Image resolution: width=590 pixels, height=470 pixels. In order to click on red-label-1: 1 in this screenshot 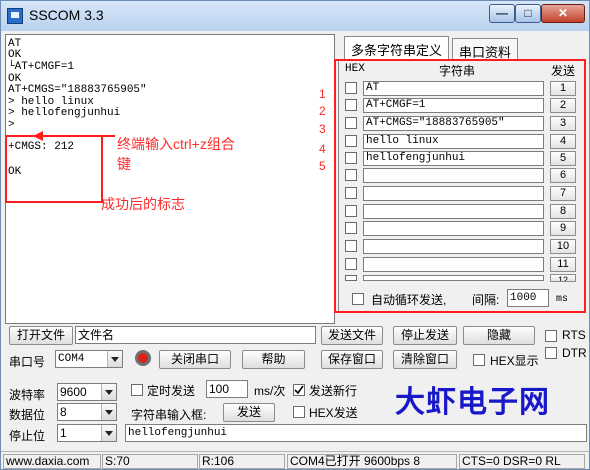, I will do `click(322, 94)`.